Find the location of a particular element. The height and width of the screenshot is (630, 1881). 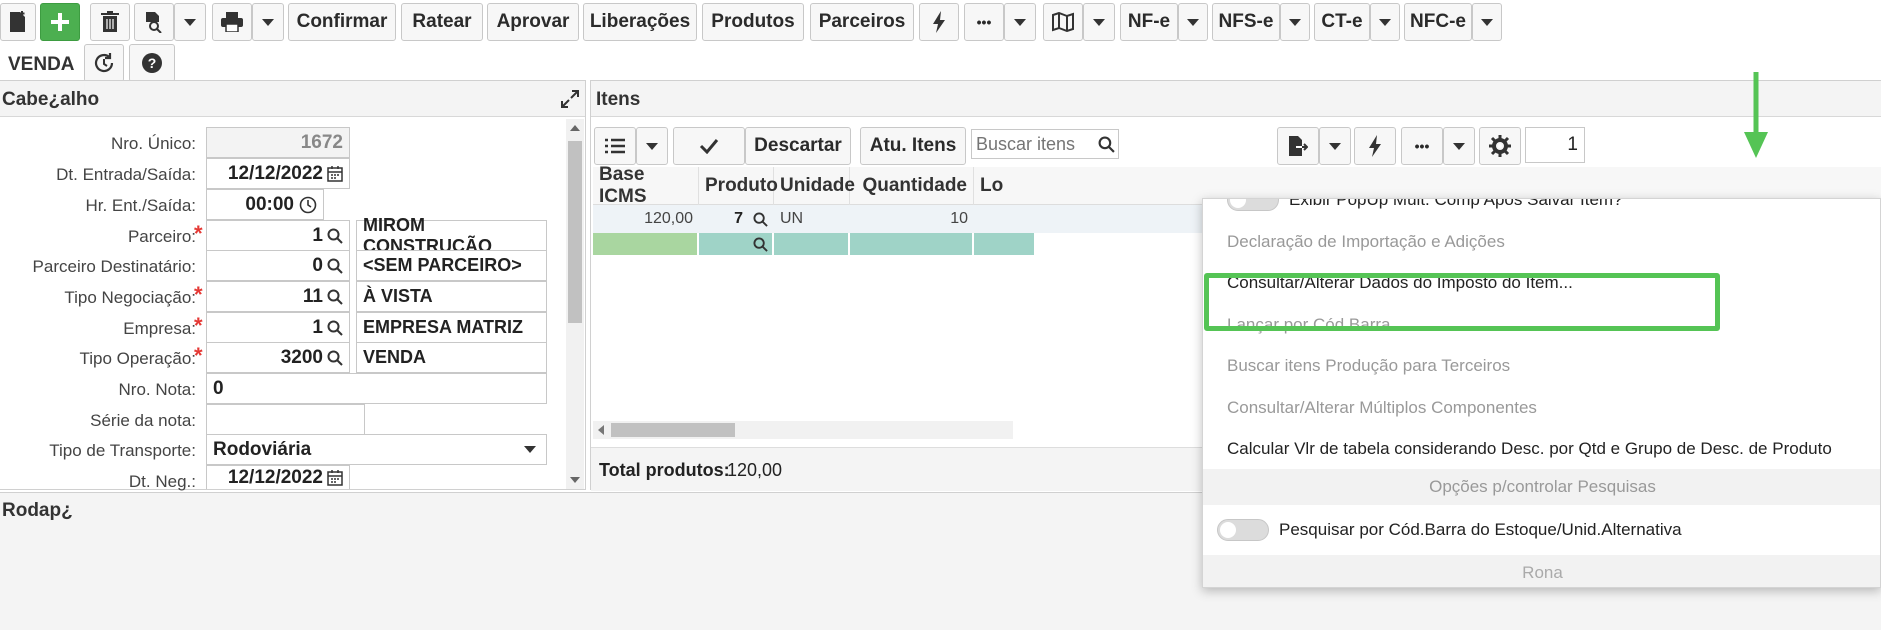

new-cell-lo is located at coordinates (1004, 244).